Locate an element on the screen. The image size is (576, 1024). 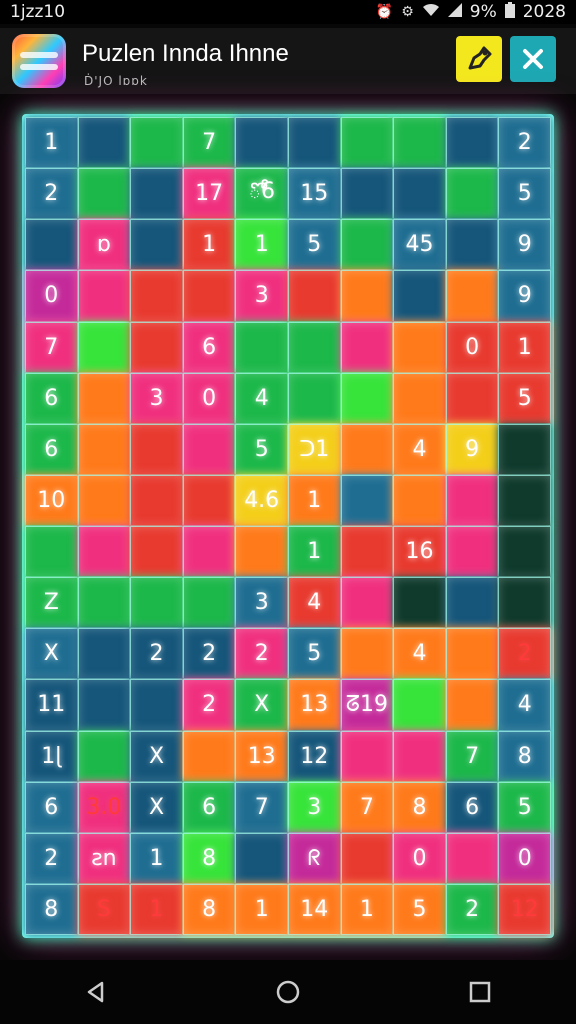
board-cell: 12 is located at coordinates (314, 756).